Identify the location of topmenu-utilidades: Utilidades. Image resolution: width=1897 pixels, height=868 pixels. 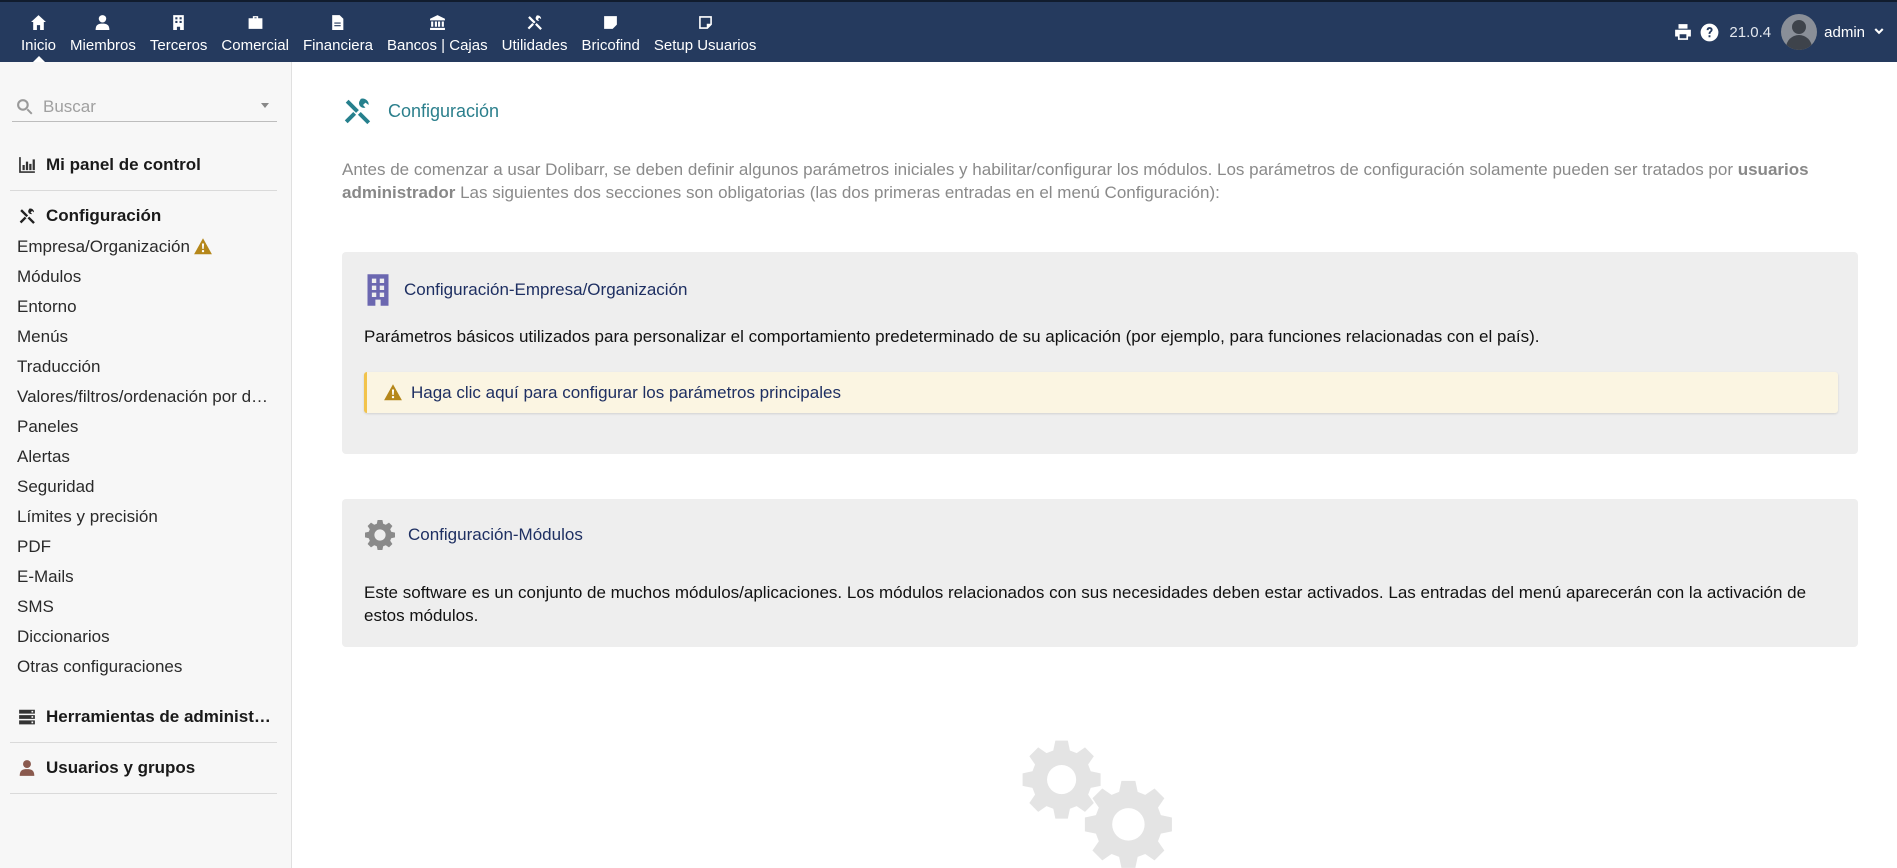
(535, 32).